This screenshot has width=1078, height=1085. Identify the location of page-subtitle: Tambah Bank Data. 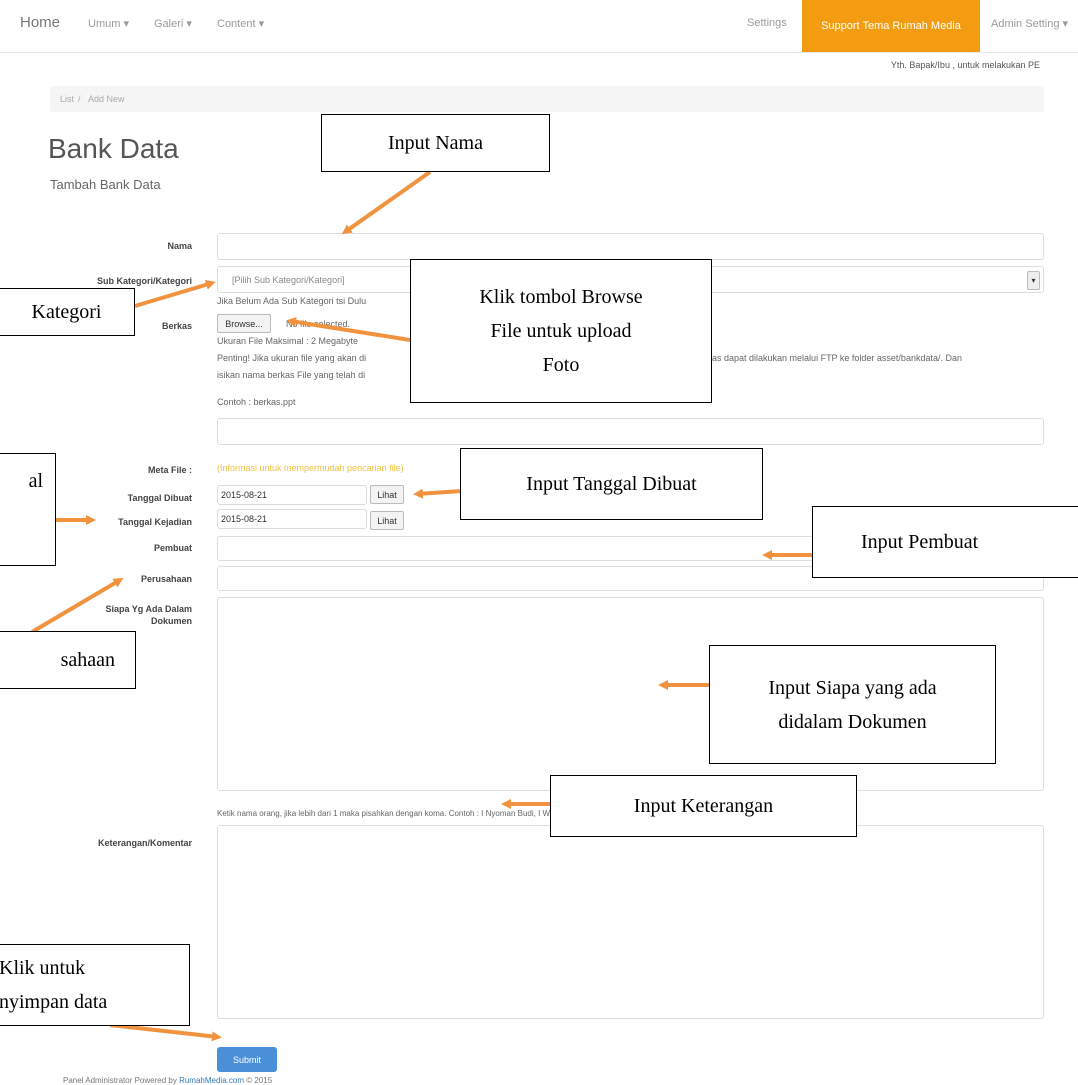
(105, 184).